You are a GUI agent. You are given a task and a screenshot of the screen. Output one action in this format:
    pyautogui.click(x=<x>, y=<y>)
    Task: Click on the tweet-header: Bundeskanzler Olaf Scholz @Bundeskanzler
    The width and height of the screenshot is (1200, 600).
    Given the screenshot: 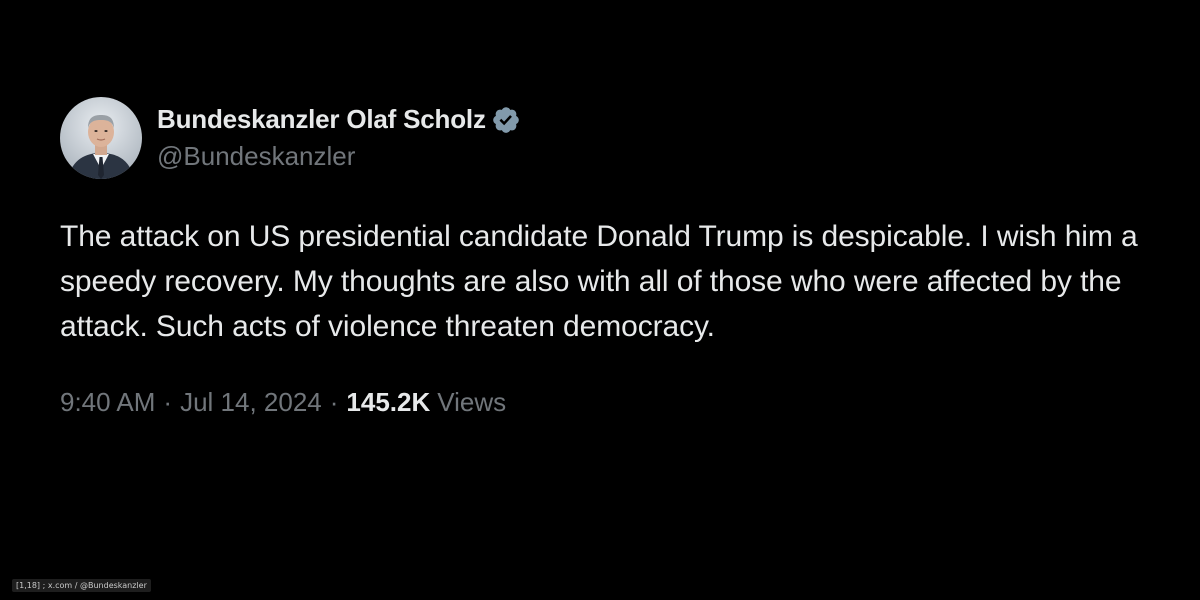 What is the action you would take?
    pyautogui.click(x=615, y=138)
    